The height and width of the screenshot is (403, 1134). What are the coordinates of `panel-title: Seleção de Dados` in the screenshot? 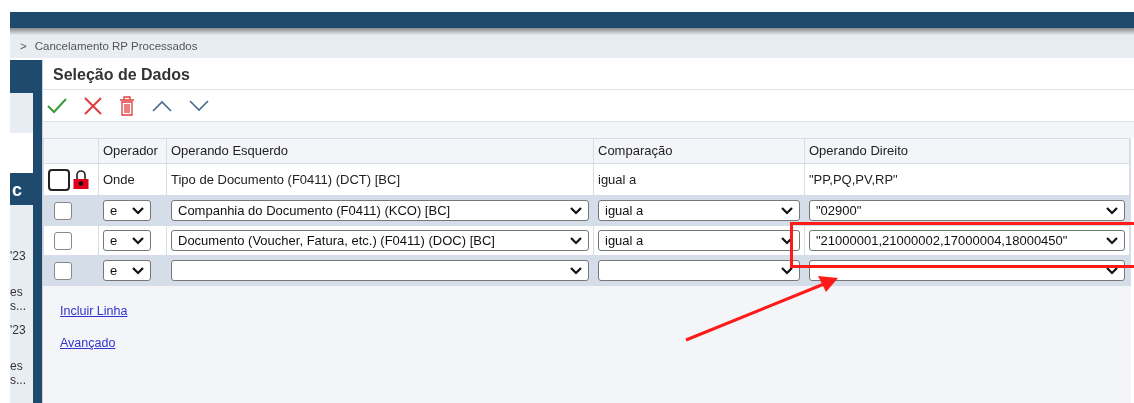 It's located at (121, 74).